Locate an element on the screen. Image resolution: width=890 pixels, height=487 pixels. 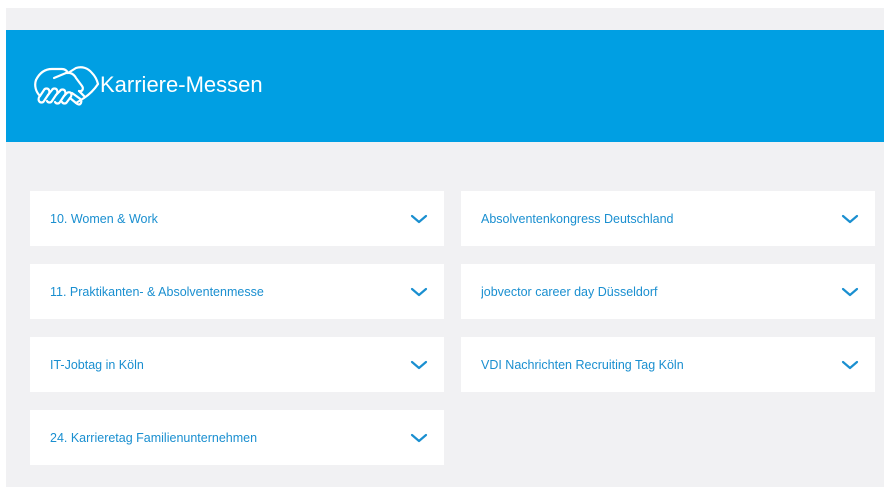
accordion-item-praktikanten-absolventenmesse: 11. Praktikanten- & Absolventenmesse is located at coordinates (237, 291).